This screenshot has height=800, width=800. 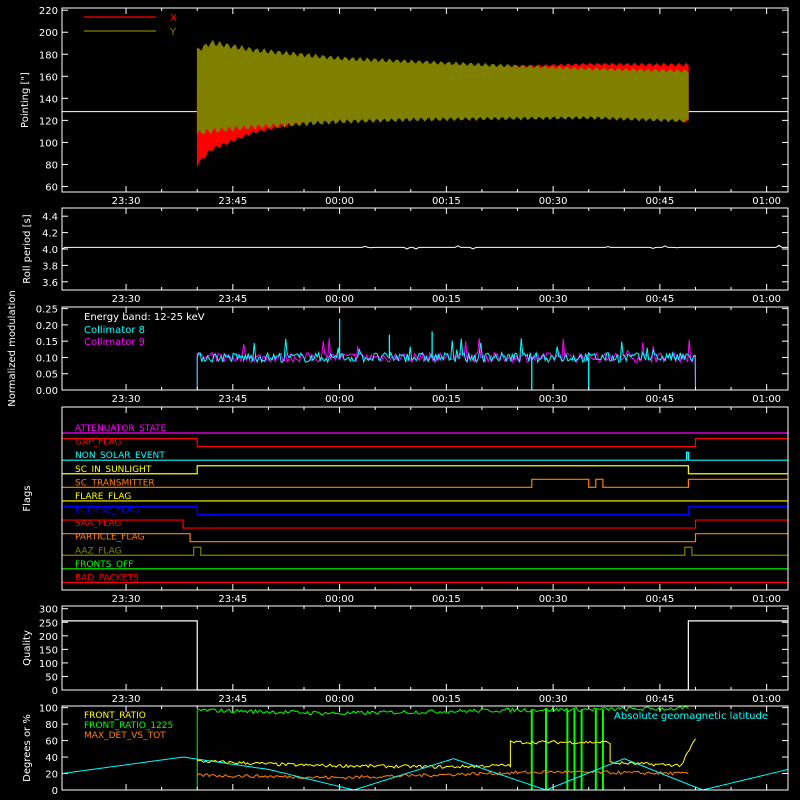 What do you see at coordinates (27, 498) in the screenshot?
I see `y-axis-label: Flags` at bounding box center [27, 498].